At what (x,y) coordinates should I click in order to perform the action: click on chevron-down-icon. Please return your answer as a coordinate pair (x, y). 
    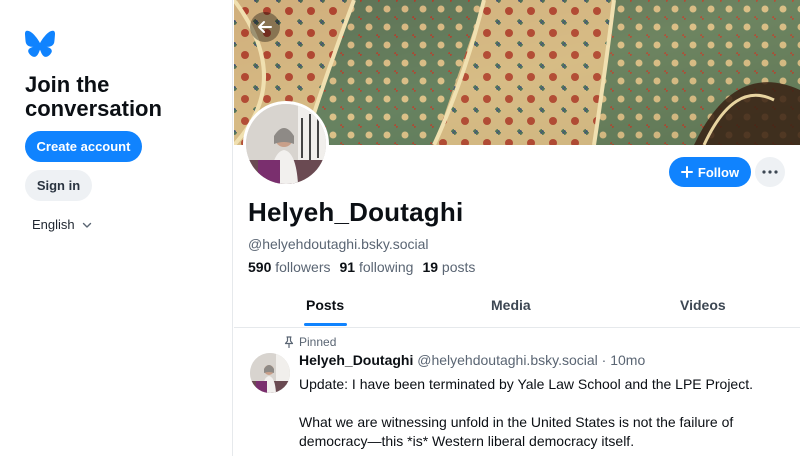
    Looking at the image, I should click on (86, 225).